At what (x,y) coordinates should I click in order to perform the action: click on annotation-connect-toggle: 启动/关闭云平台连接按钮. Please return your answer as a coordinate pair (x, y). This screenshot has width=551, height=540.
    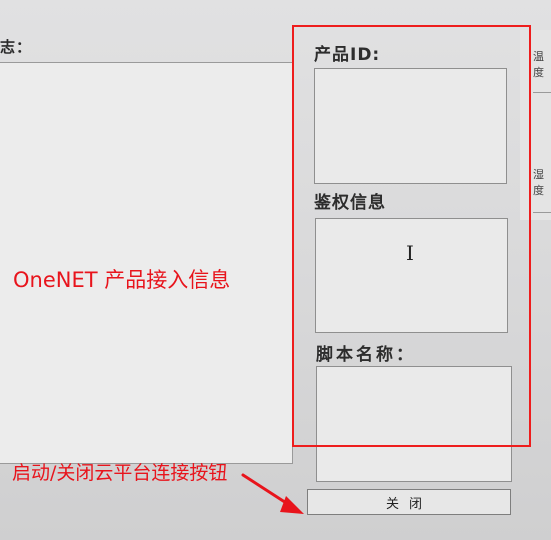
    Looking at the image, I should click on (120, 473).